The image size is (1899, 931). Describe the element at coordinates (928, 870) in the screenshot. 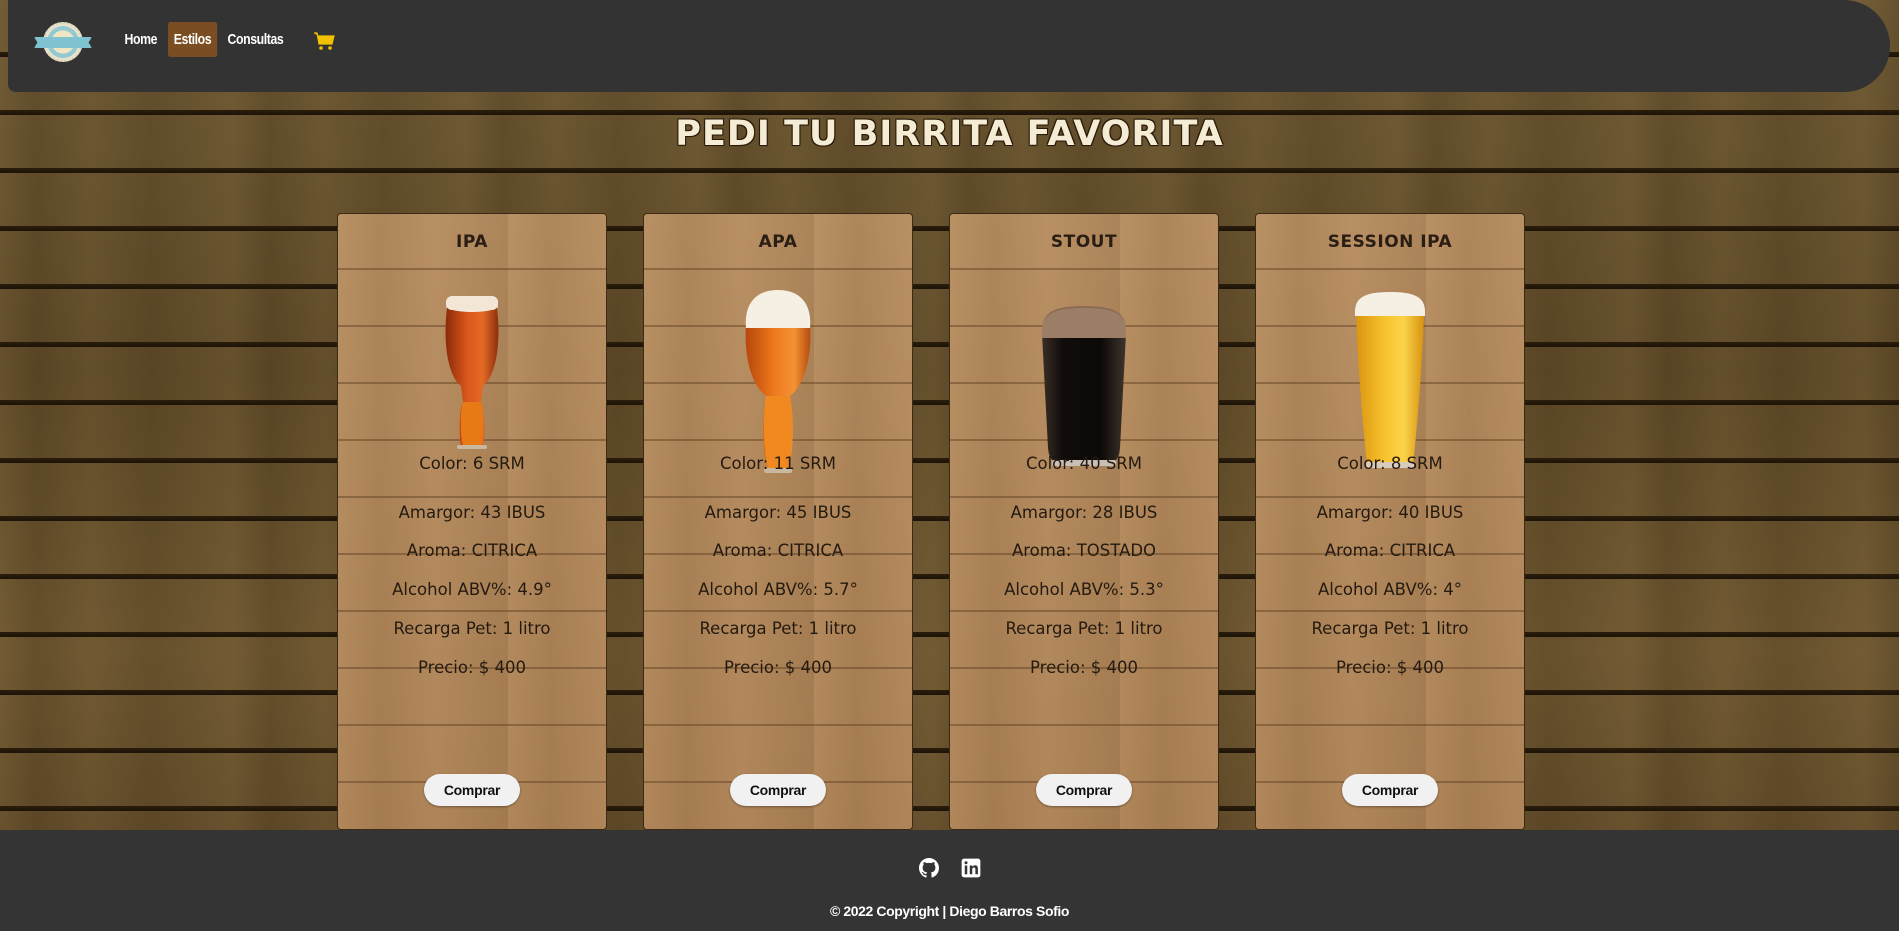

I see `github-icon` at that location.